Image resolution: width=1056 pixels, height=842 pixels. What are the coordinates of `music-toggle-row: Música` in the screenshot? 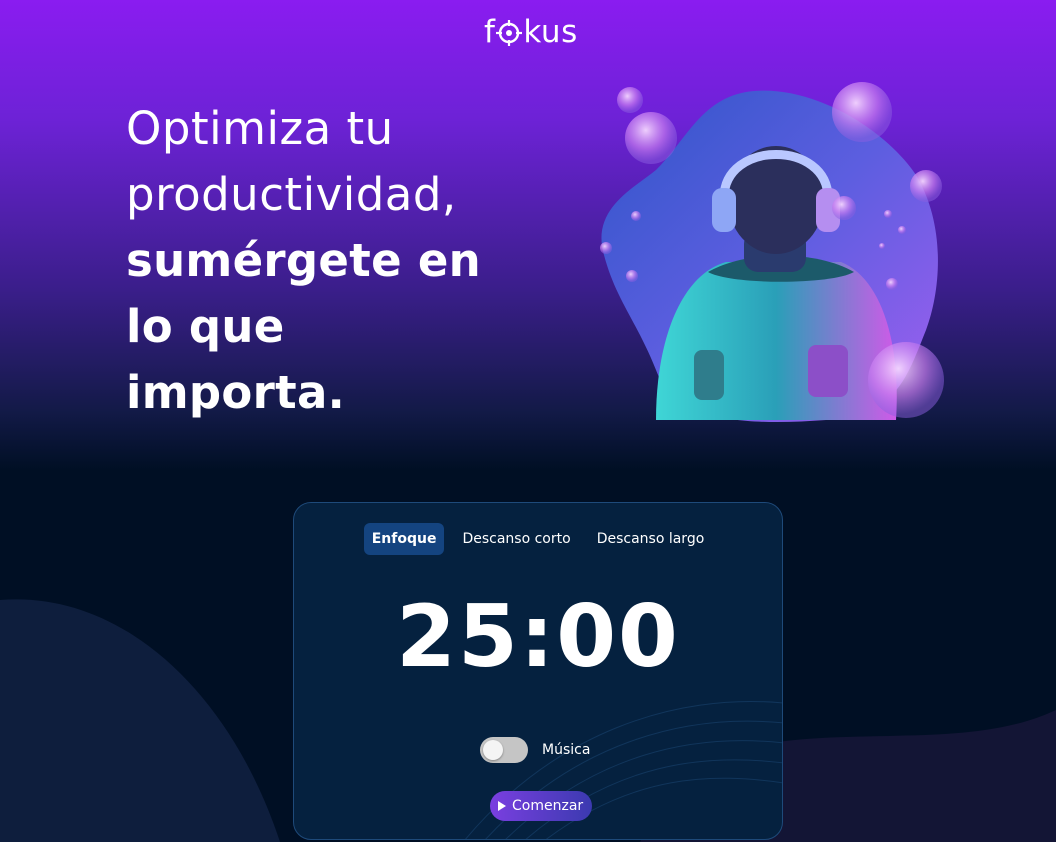 It's located at (535, 750).